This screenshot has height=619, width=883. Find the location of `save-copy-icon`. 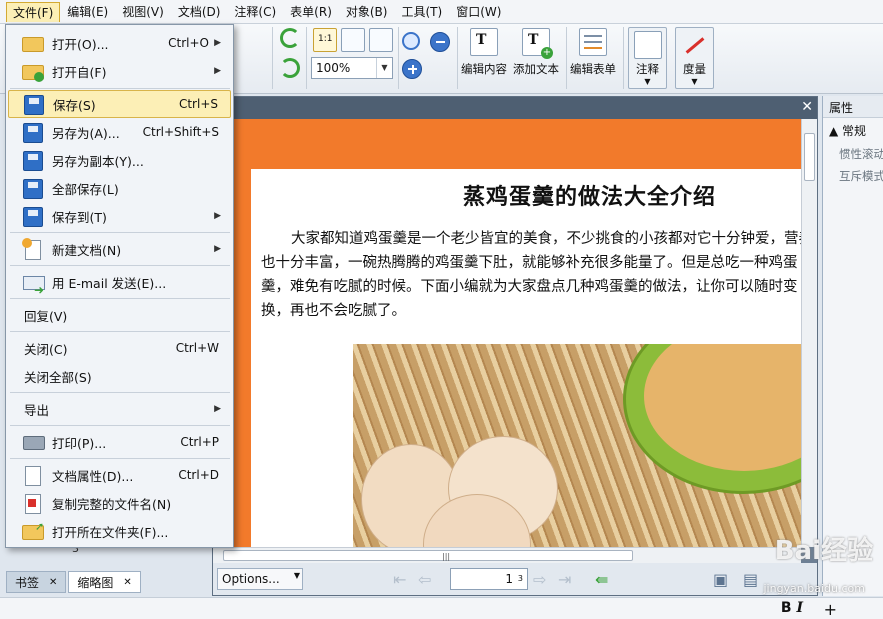

save-copy-icon is located at coordinates (34, 160).